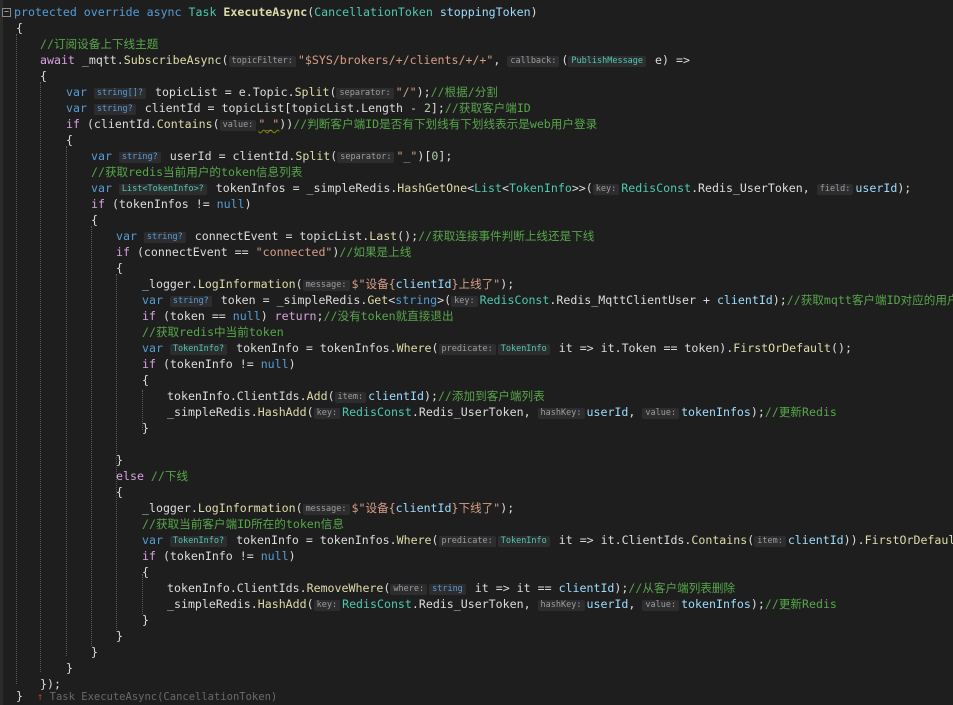 The width and height of the screenshot is (953, 705). Describe the element at coordinates (152, 476) in the screenshot. I see `code-line: else //下线` at that location.